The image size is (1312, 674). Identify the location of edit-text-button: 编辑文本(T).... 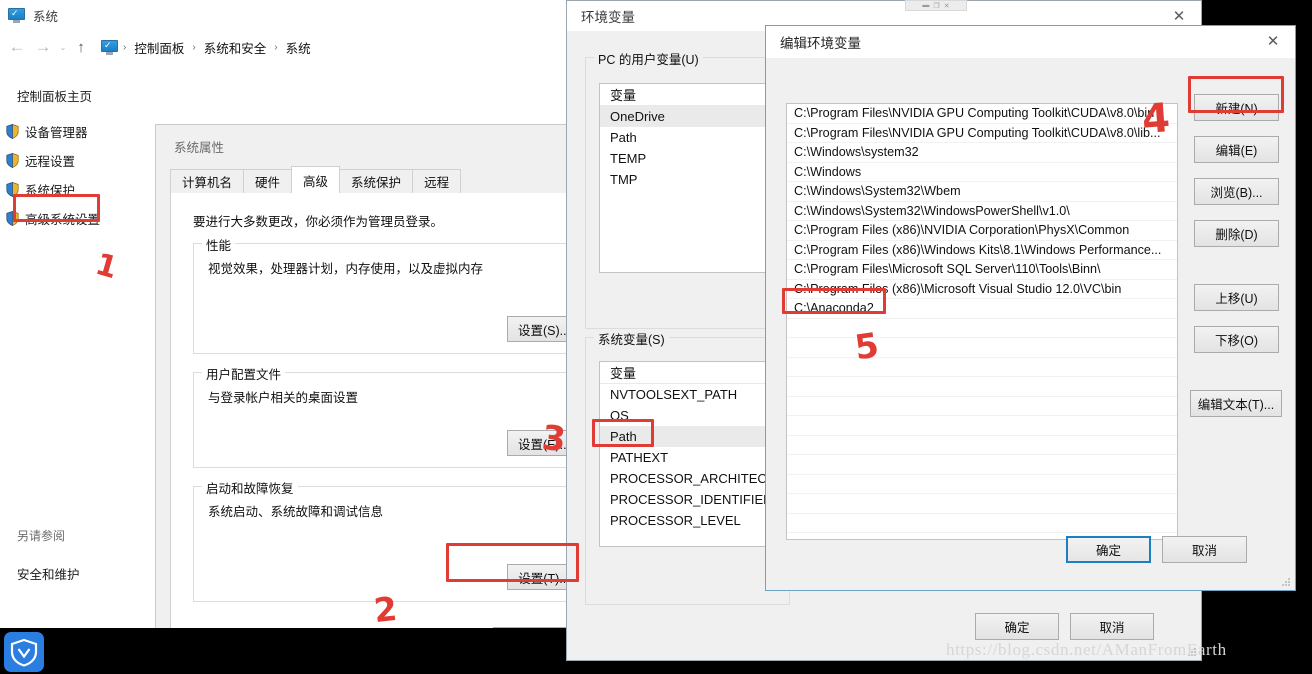
(1236, 403).